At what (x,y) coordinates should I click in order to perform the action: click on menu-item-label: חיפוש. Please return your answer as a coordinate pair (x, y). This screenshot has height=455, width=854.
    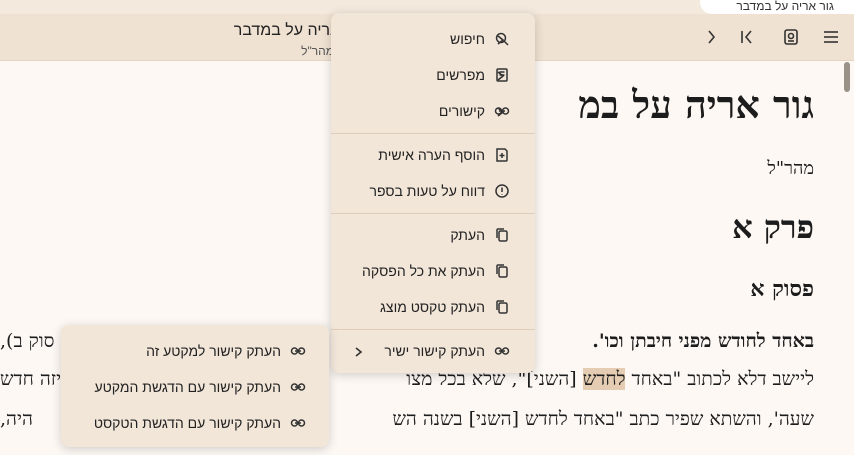
    Looking at the image, I should click on (467, 39).